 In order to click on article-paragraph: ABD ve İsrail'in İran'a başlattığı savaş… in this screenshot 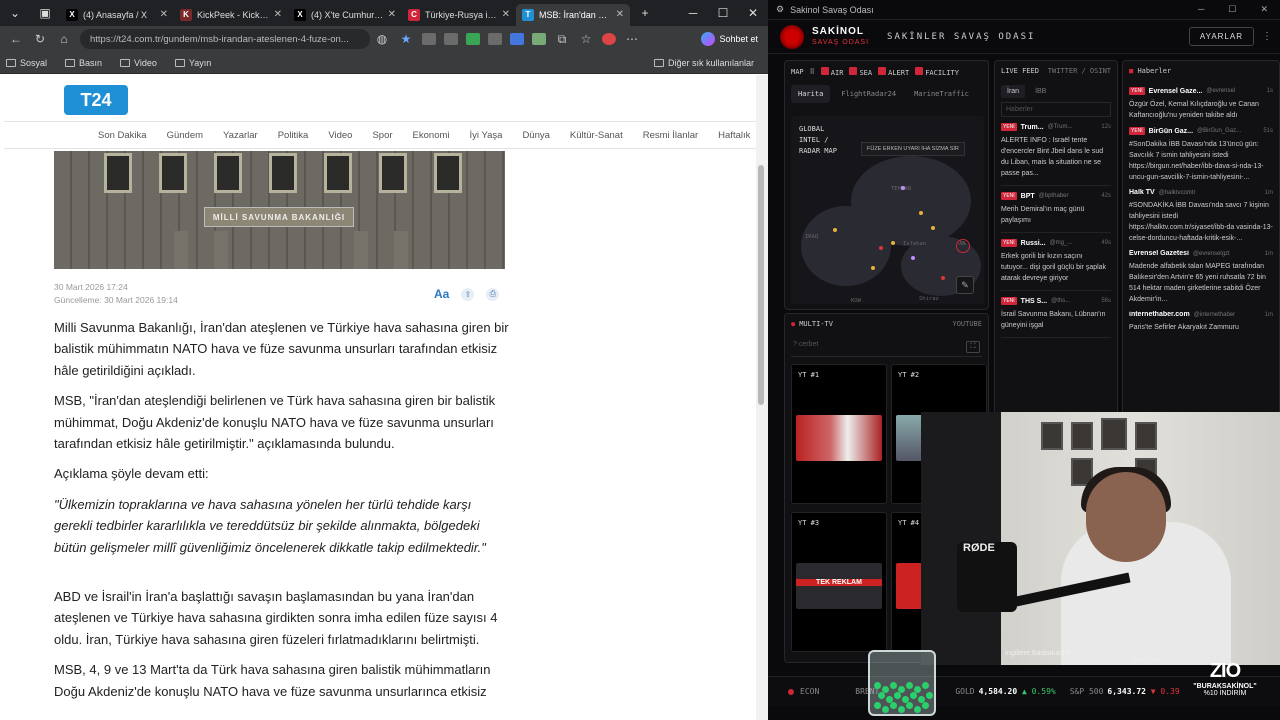, I will do `click(276, 618)`.